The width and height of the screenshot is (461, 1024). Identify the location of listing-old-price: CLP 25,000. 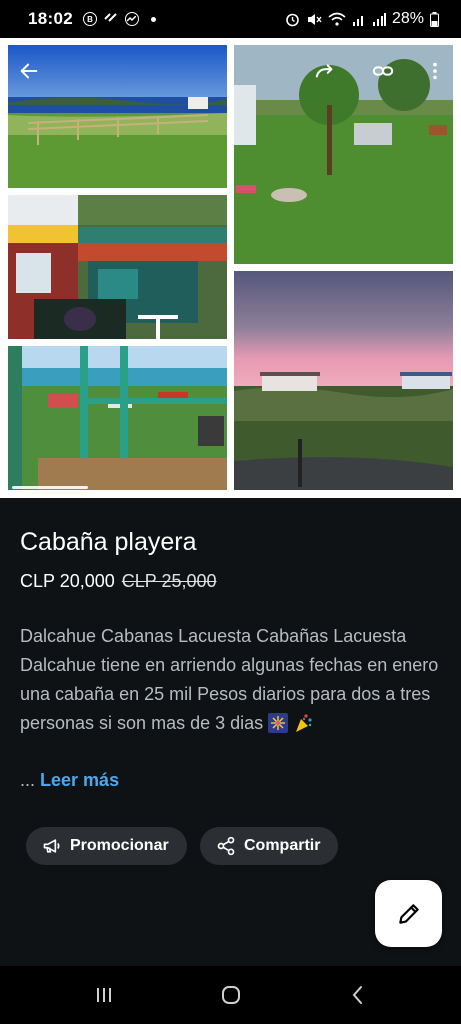
(169, 581).